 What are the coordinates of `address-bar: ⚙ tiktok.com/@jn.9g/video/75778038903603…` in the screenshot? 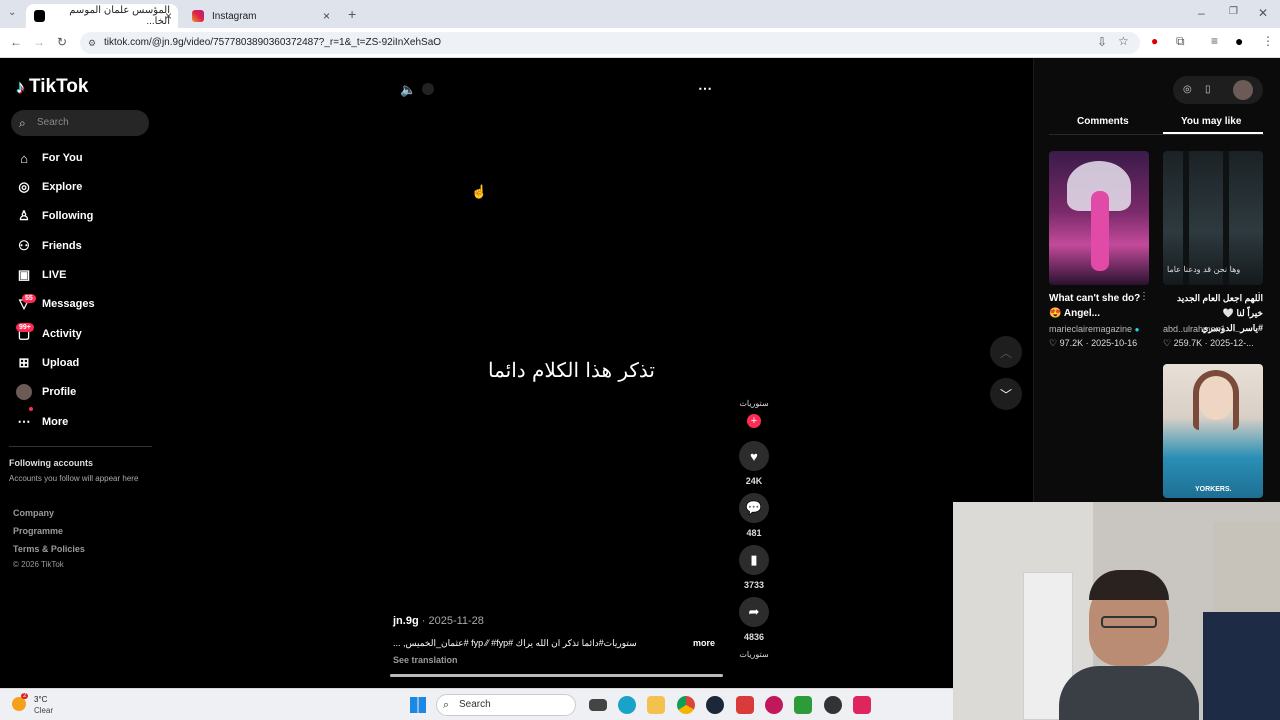 It's located at (610, 43).